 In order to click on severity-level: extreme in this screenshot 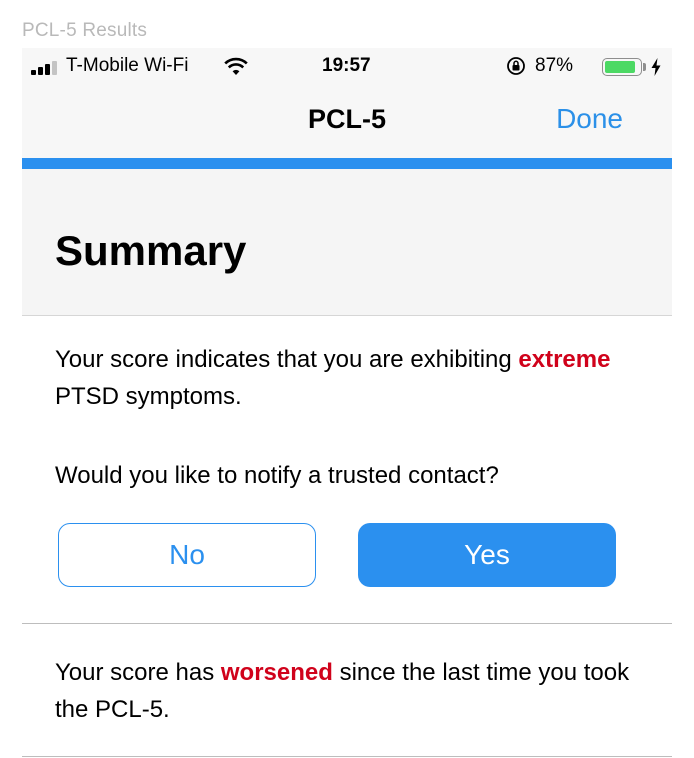, I will do `click(564, 359)`.